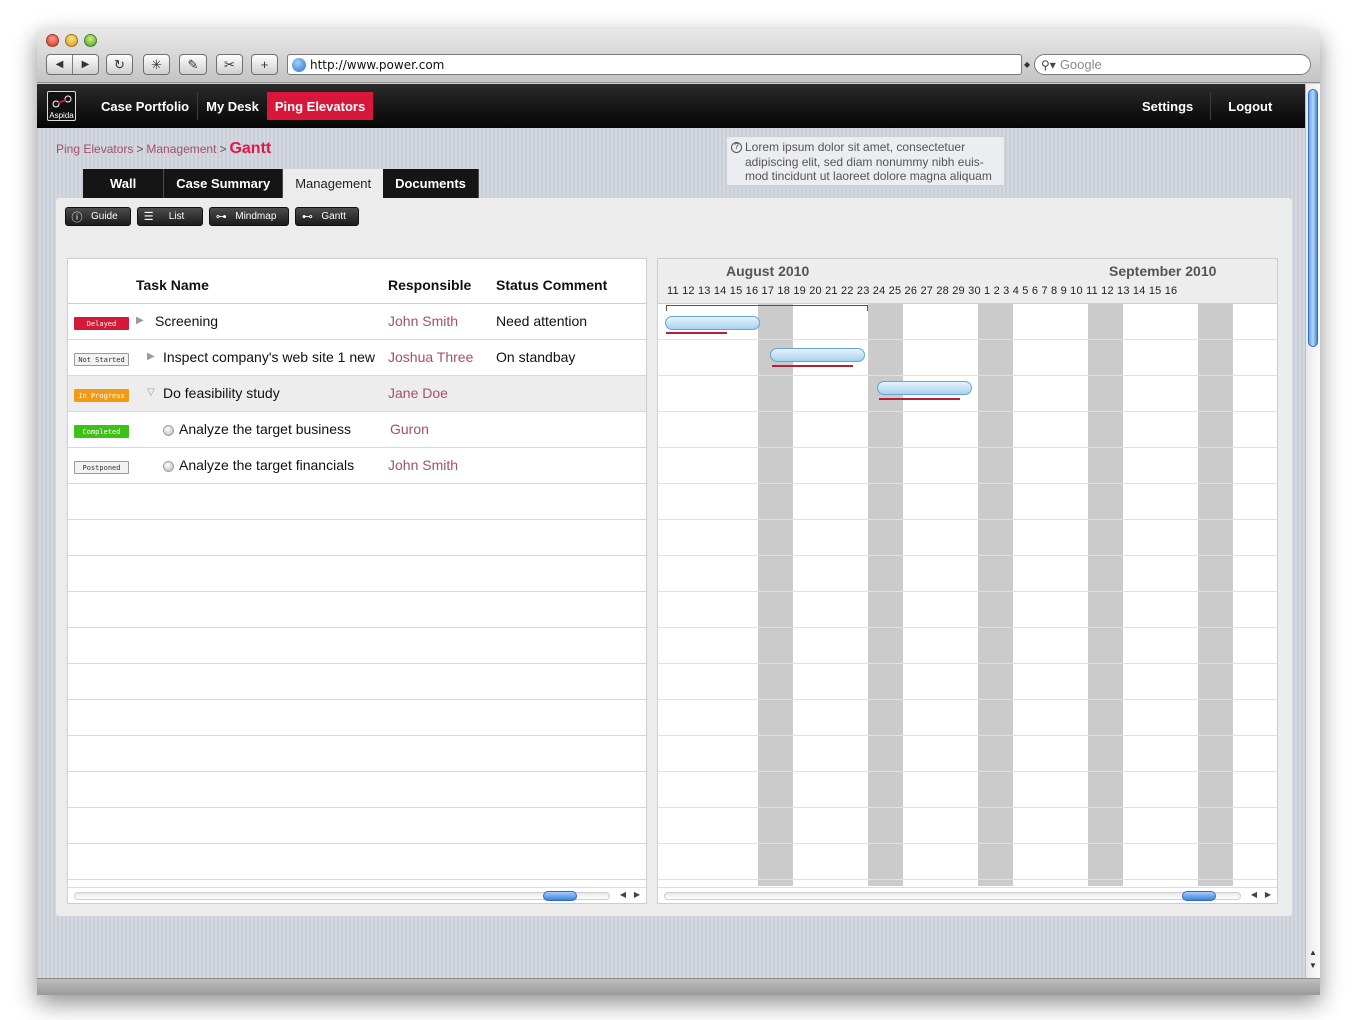 The height and width of the screenshot is (1020, 1359). Describe the element at coordinates (817, 355) in the screenshot. I see `task-bar-inspect-website` at that location.